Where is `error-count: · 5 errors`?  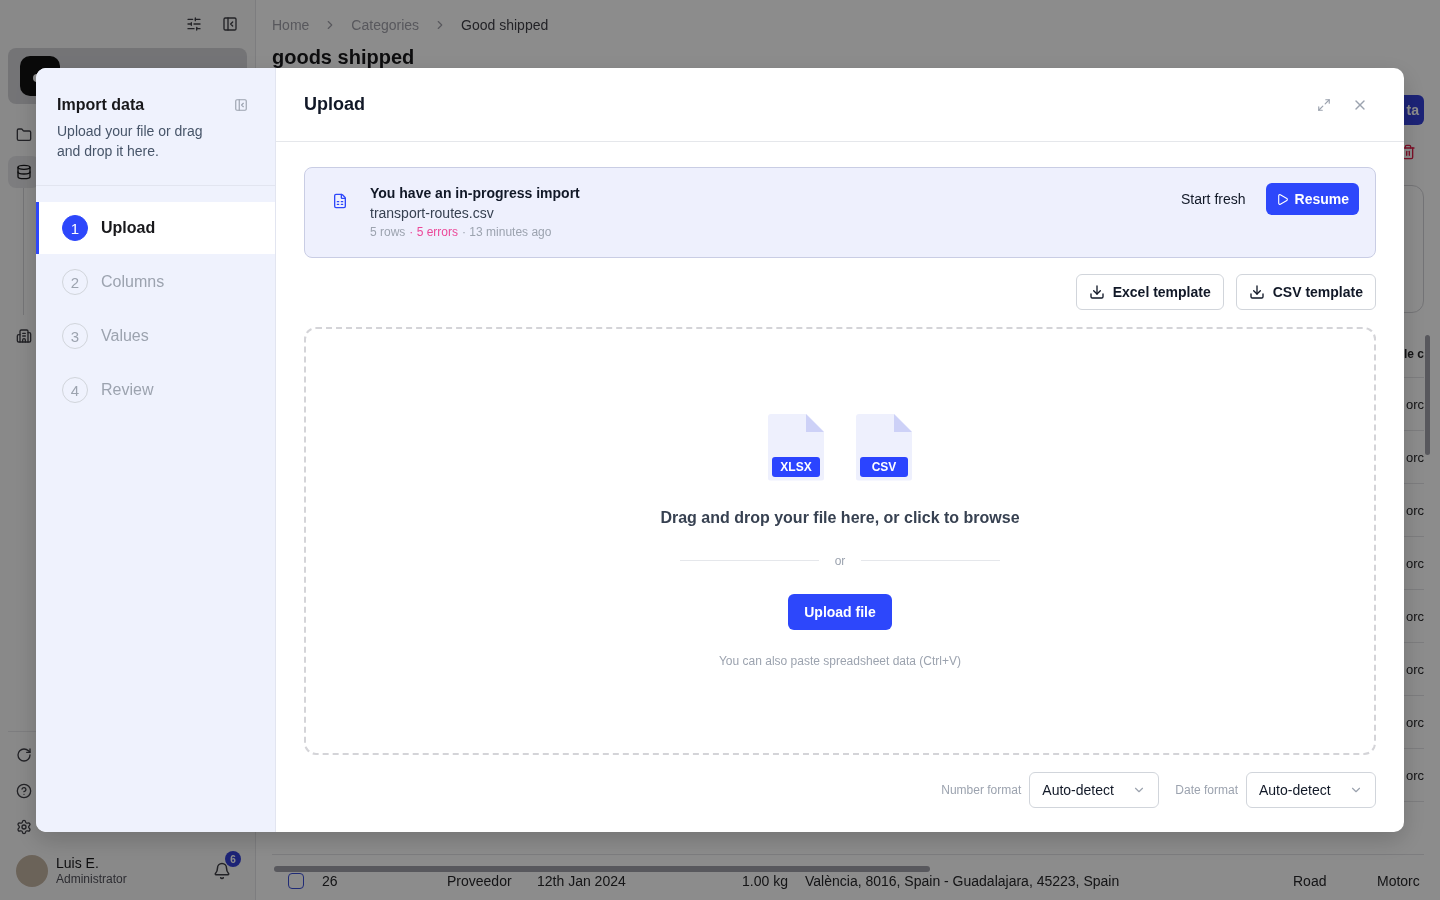
error-count: · 5 errors is located at coordinates (434, 232).